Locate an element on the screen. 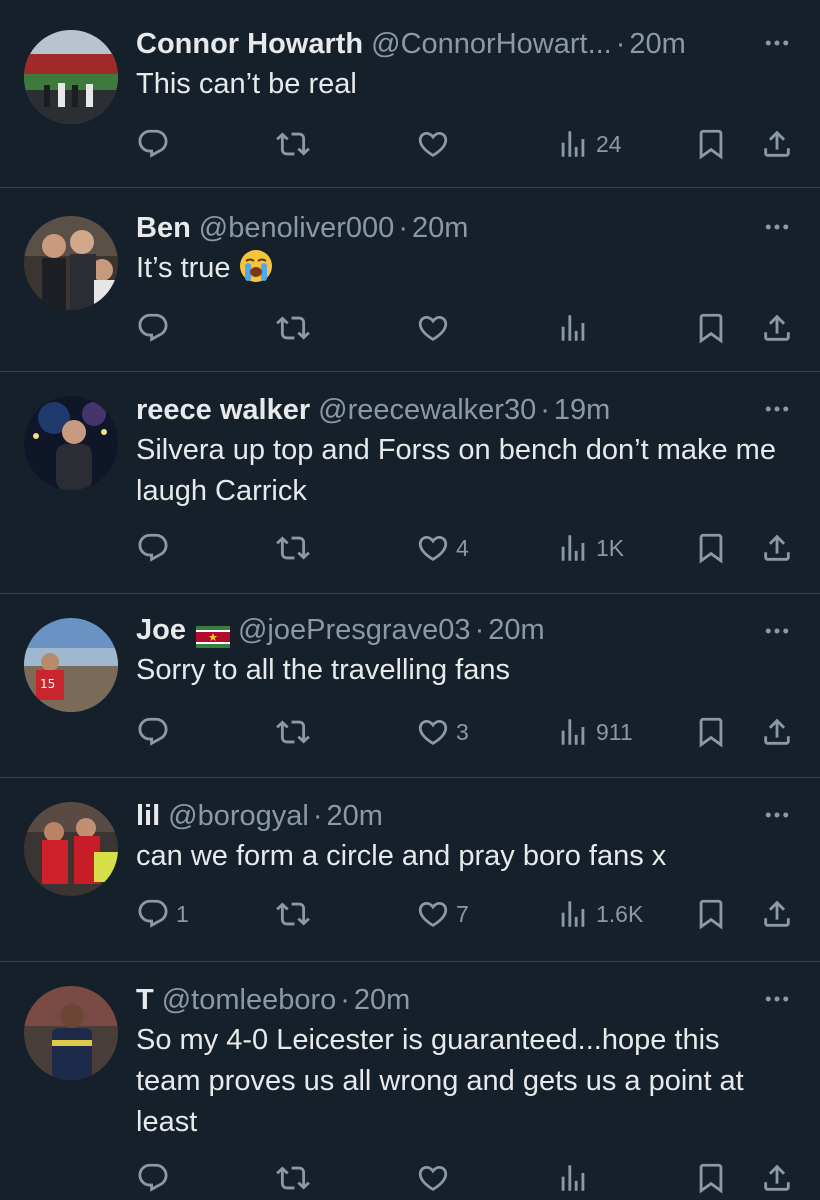 This screenshot has width=820, height=1200. user-handle: @tomleeboro is located at coordinates (249, 1000).